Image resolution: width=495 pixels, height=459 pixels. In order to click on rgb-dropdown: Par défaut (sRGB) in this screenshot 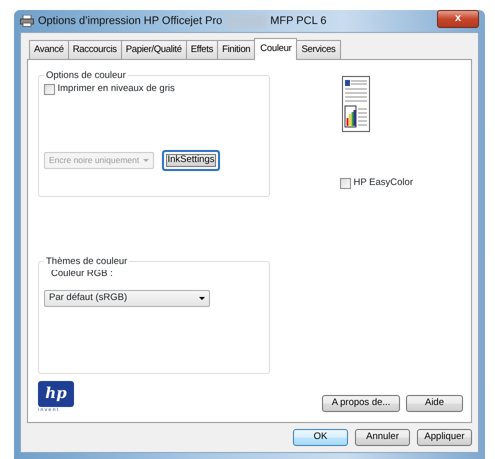, I will do `click(127, 298)`.